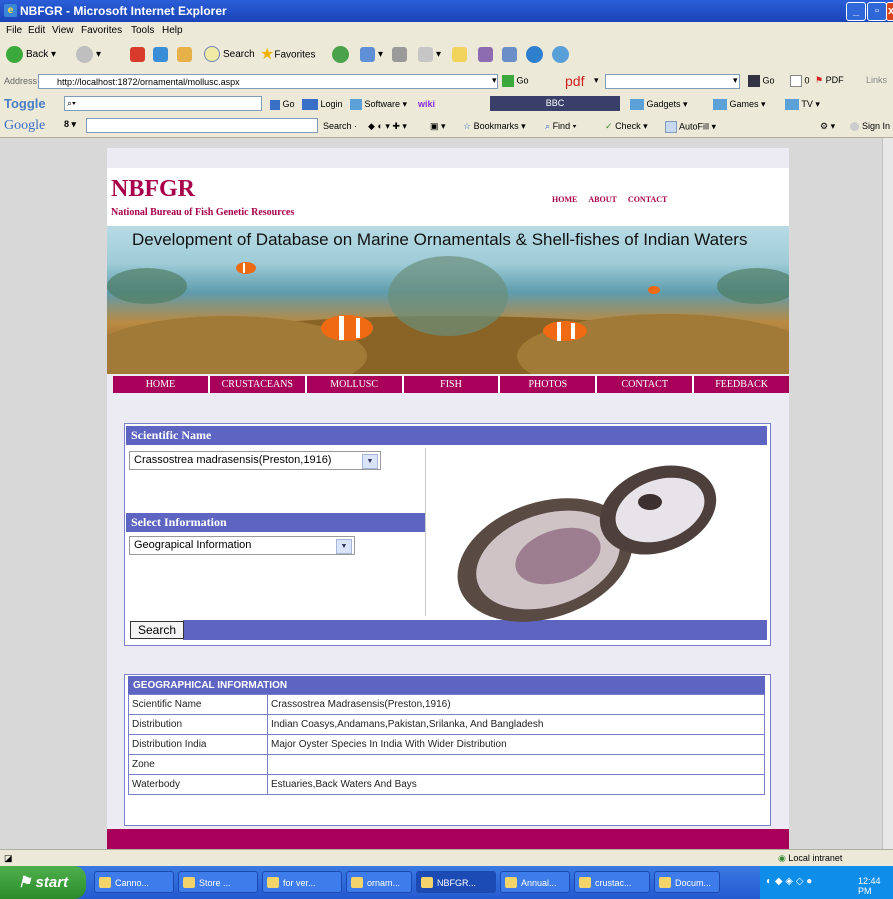 The height and width of the screenshot is (899, 893). Describe the element at coordinates (549, 384) in the screenshot. I see `nav-photos: PHOTOS` at that location.